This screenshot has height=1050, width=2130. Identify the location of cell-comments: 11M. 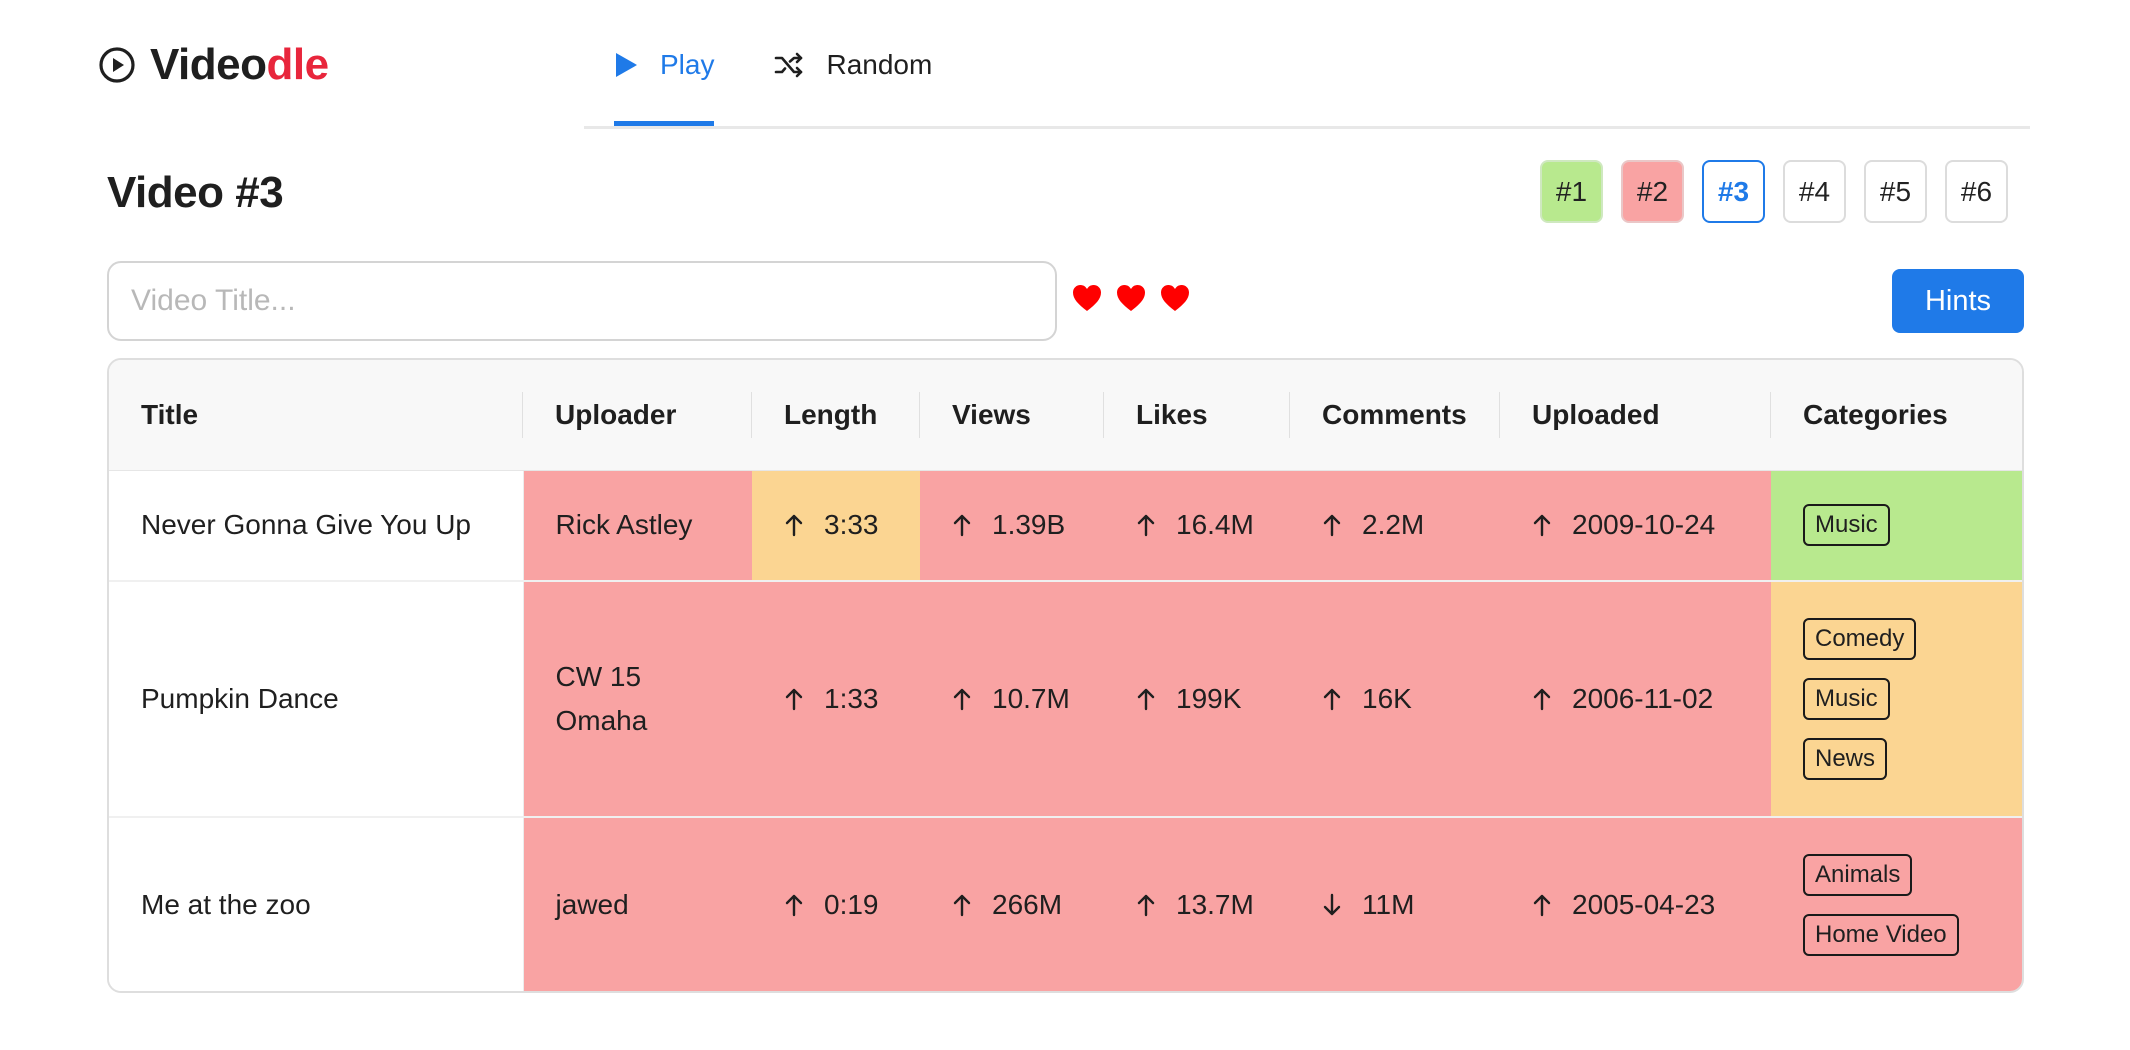
(1395, 904).